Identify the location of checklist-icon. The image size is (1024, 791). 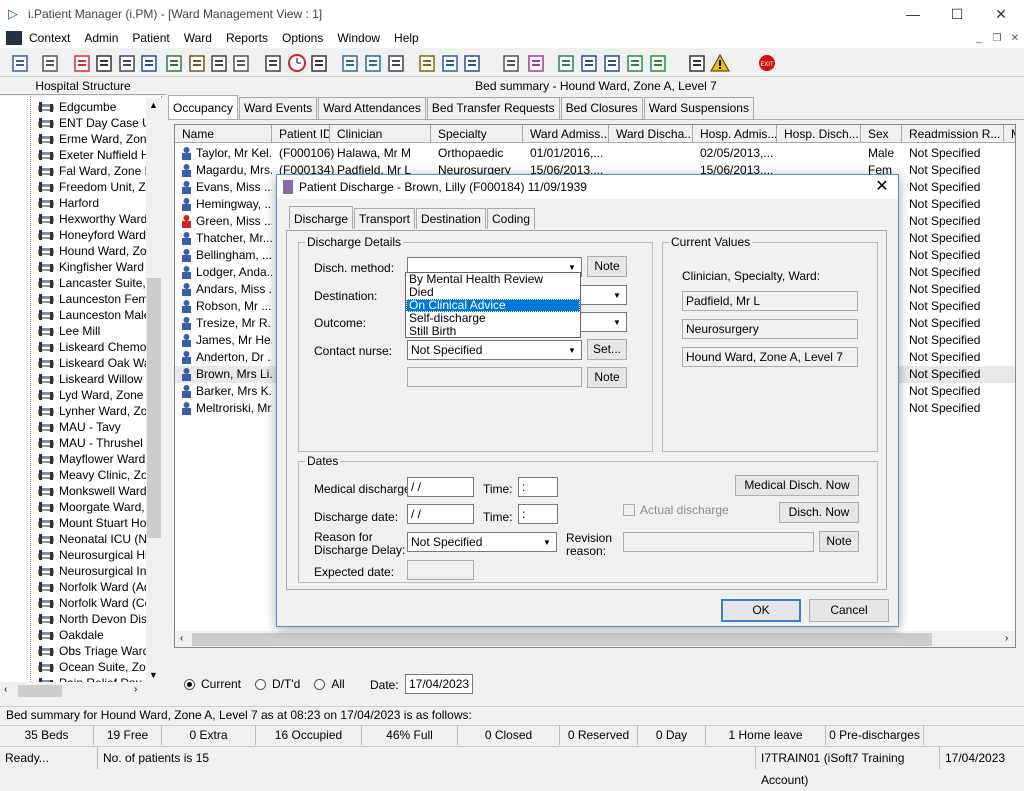
(612, 63).